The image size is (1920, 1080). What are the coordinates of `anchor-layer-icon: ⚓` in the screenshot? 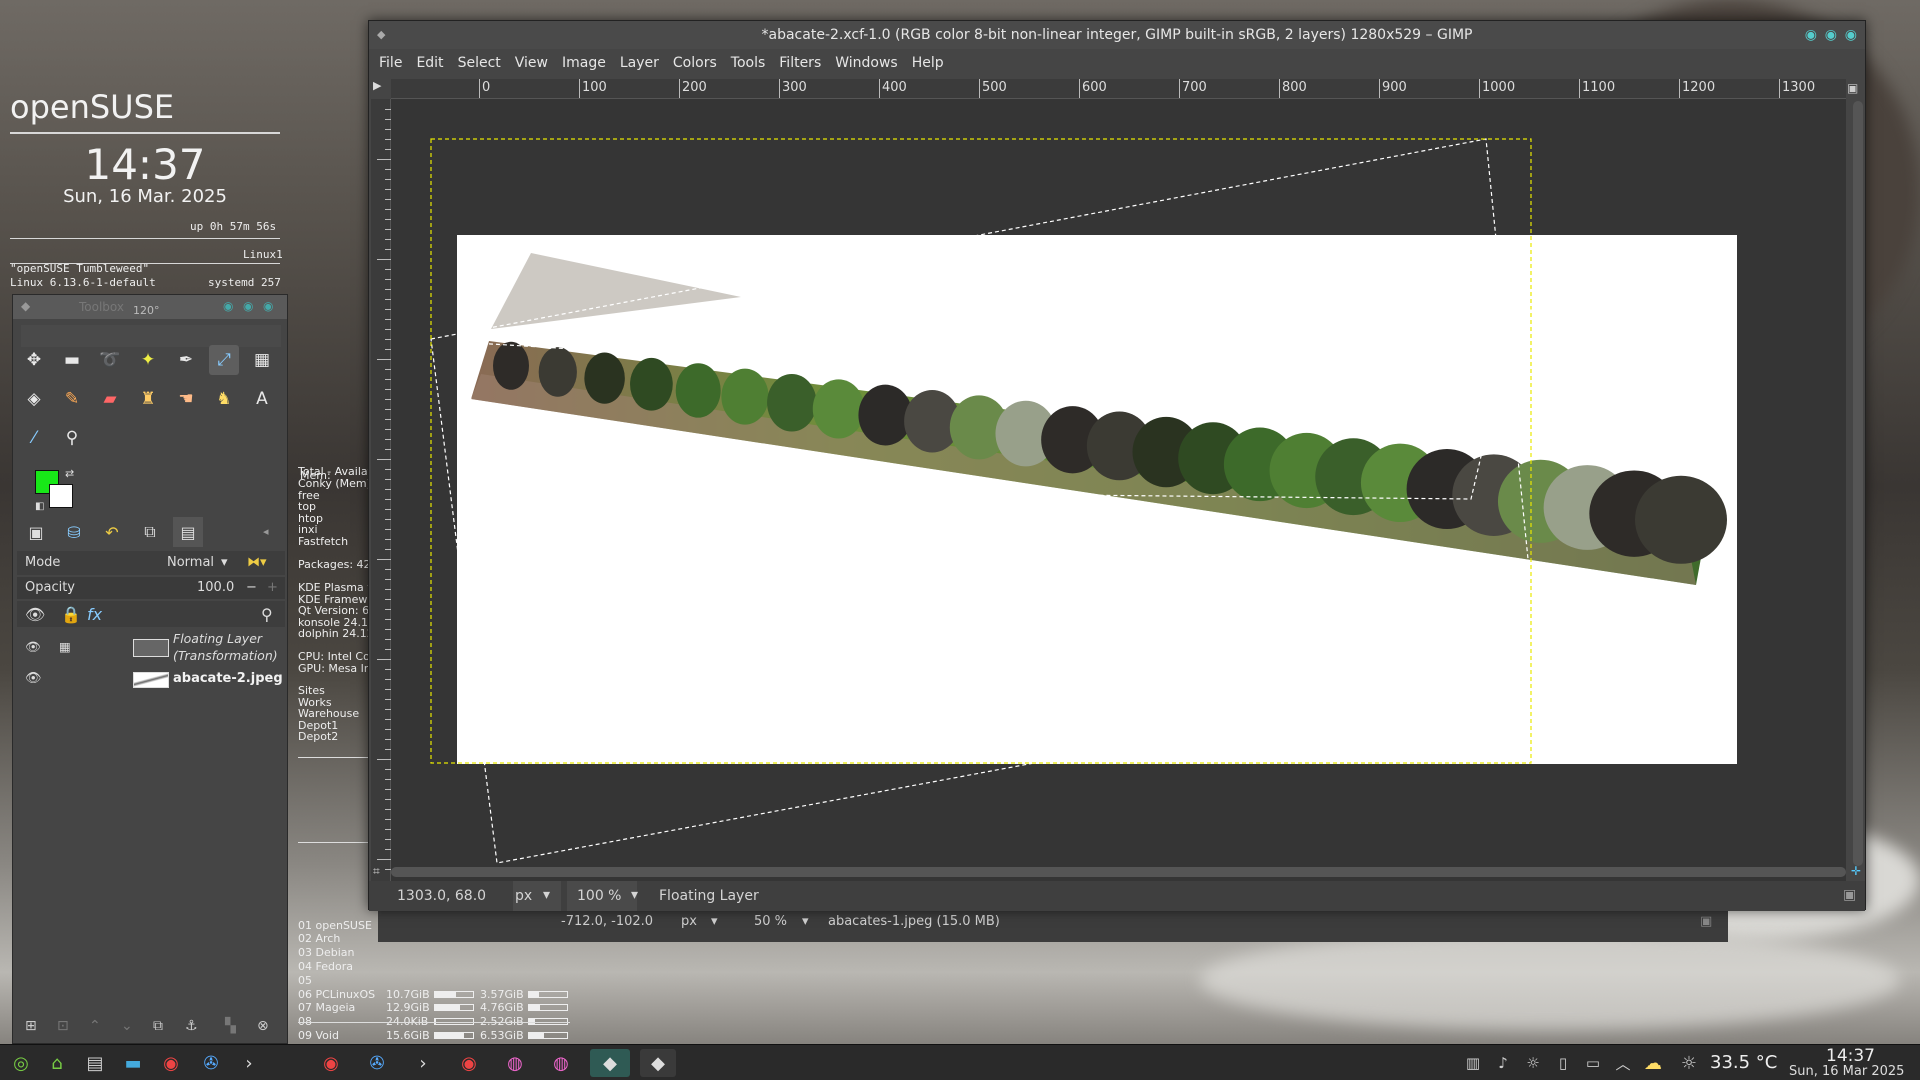 It's located at (191, 1026).